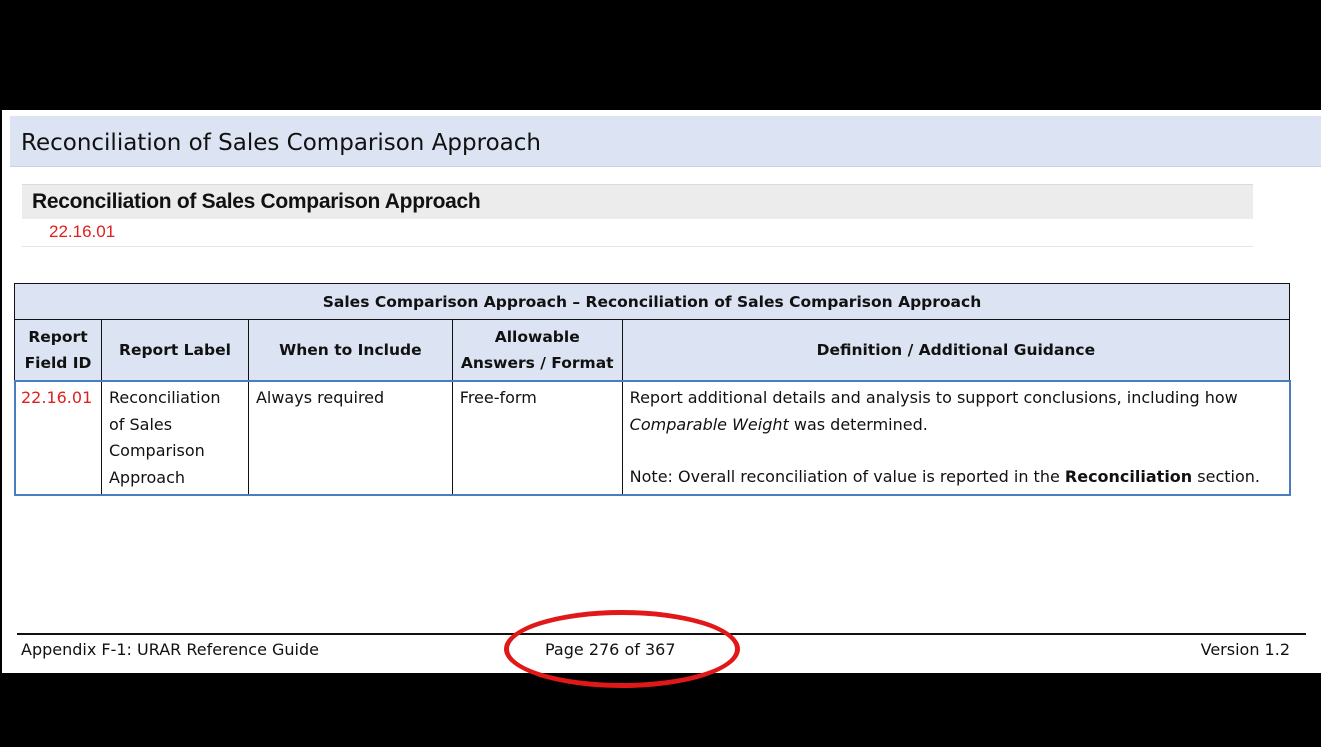  Describe the element at coordinates (1245, 649) in the screenshot. I see `footer-version: Version 1.2` at that location.